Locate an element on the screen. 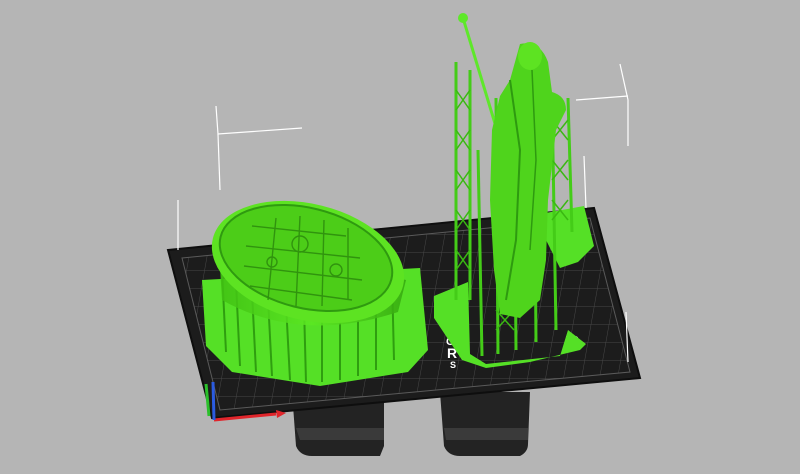  bed-logo-line3: S is located at coordinates (453, 365).